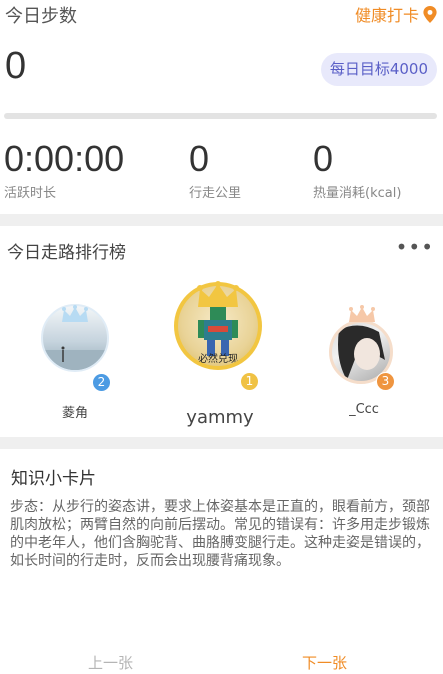 This screenshot has width=443, height=674. I want to click on previous-card-button: 上一张, so click(110, 662).